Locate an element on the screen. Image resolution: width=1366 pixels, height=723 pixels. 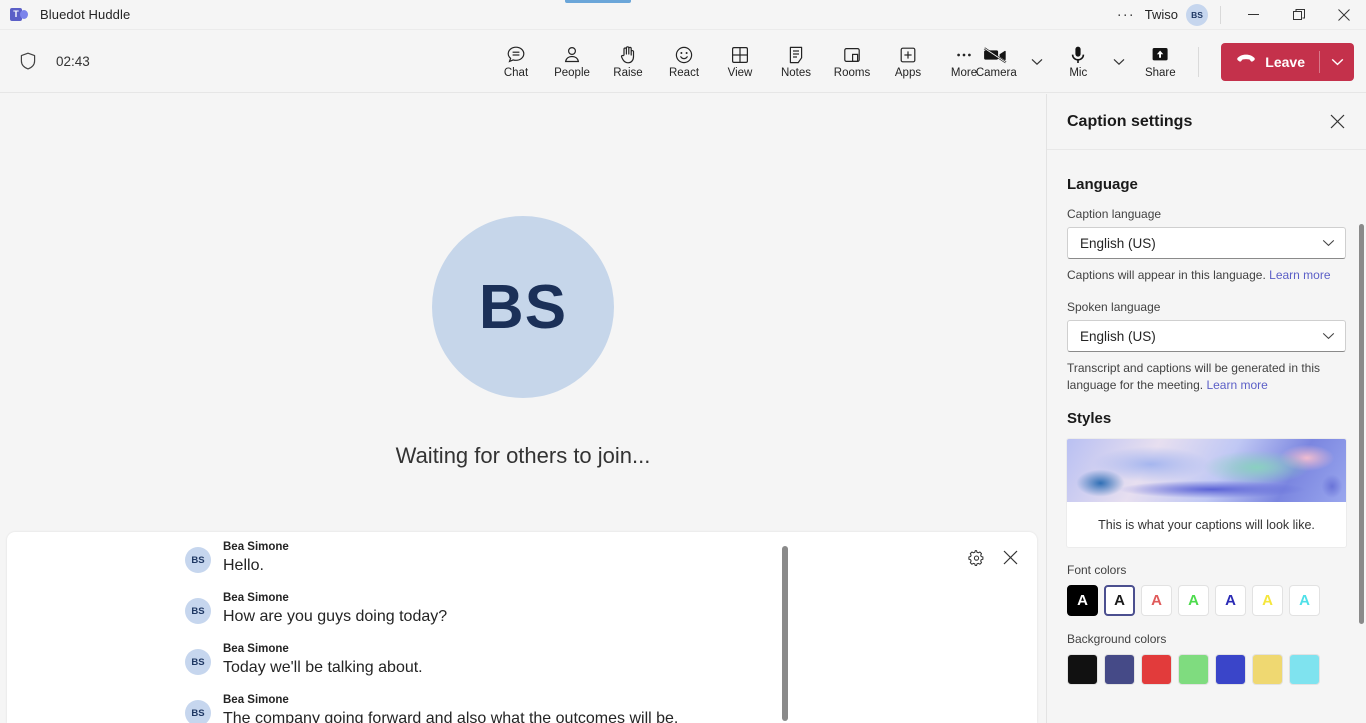
camera-toggle-button: Camera is located at coordinates (996, 62).